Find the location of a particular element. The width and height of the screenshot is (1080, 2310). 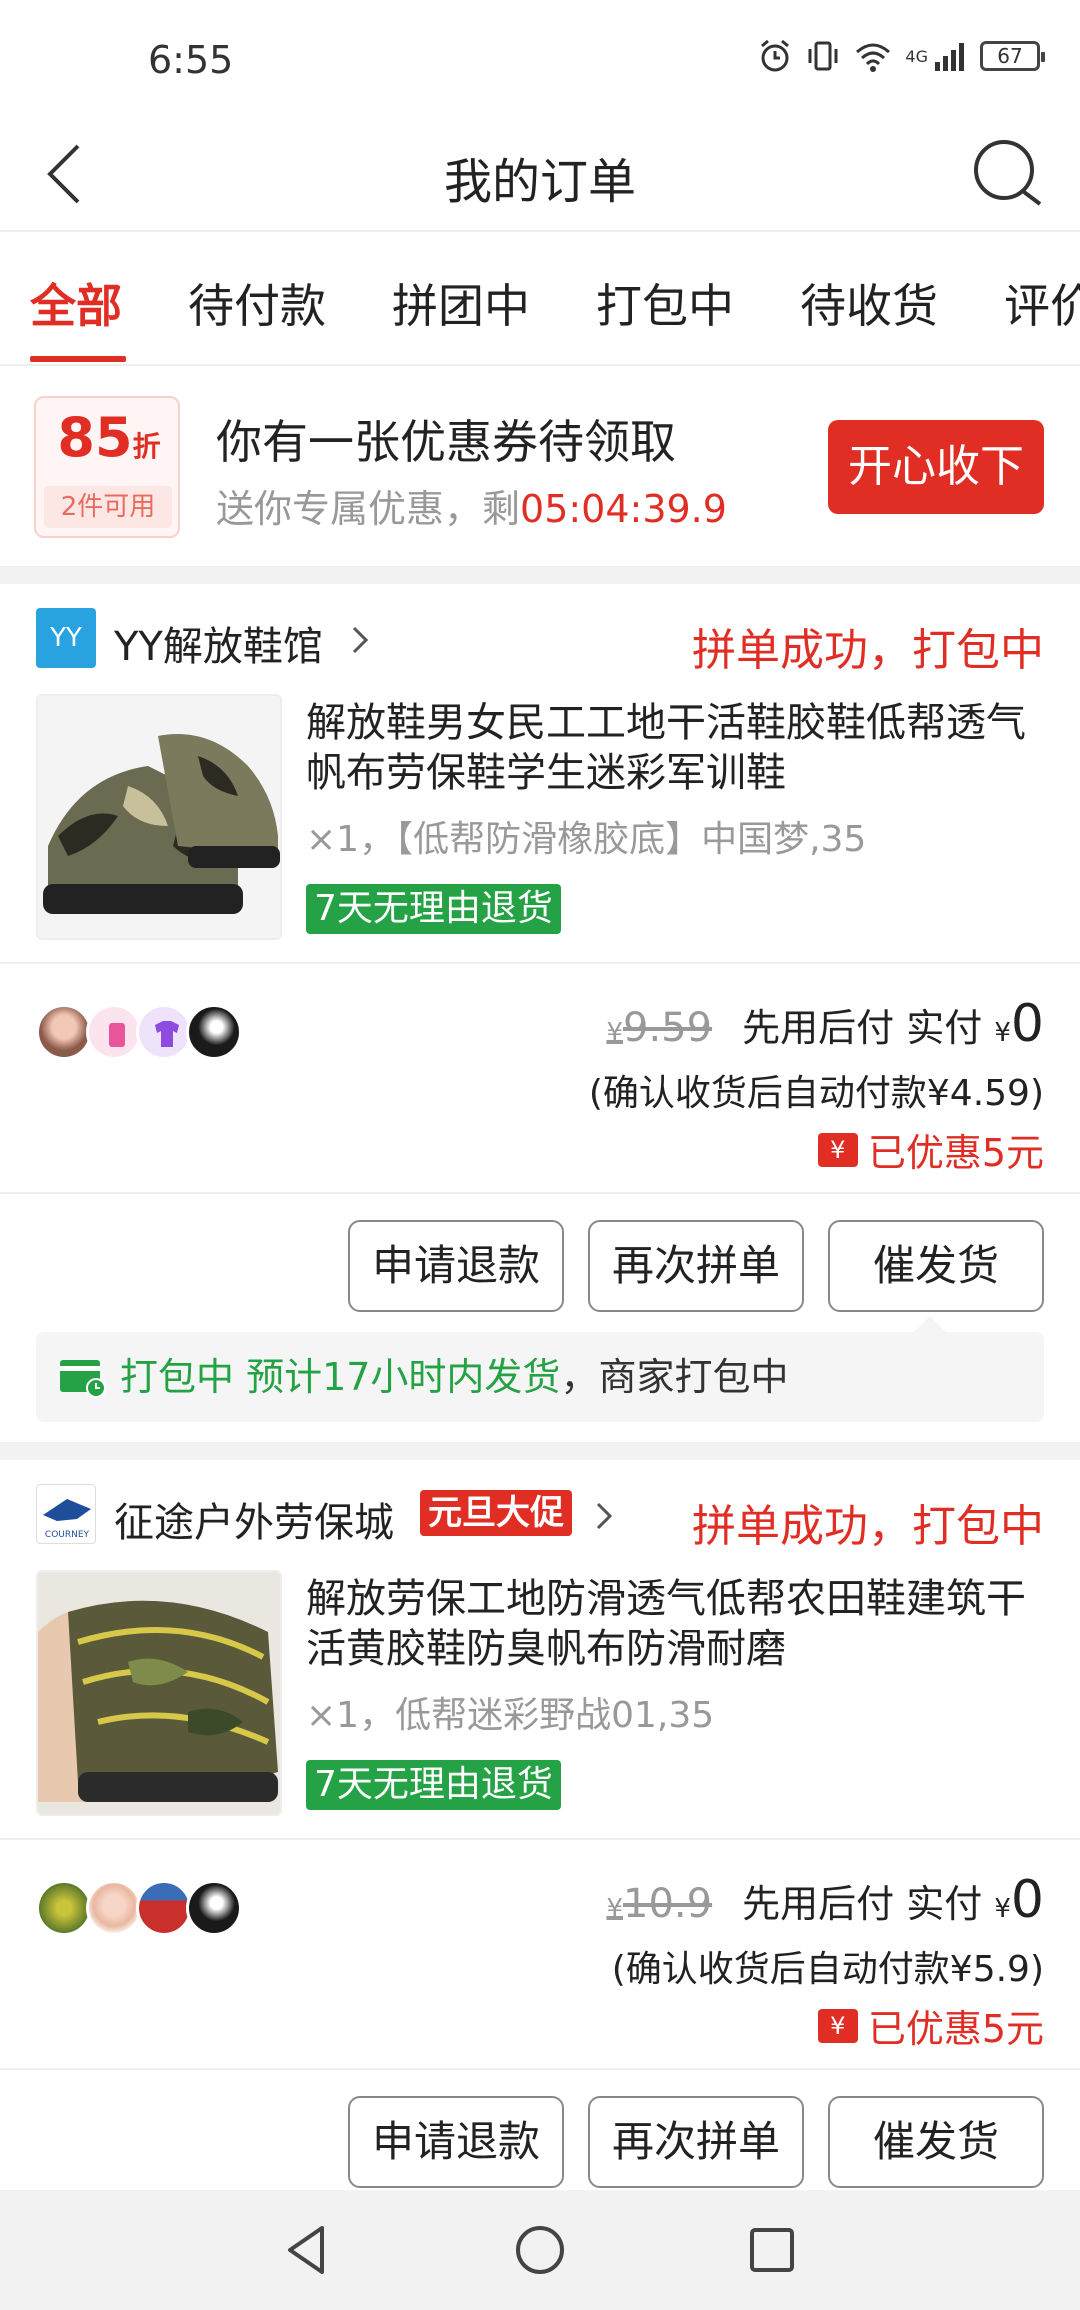

payment-summary: ¥10.9 先用后付 实付 ¥0 (确认收货后自动付款¥5.9) ¥ 已优惠5元 is located at coordinates (540, 1954).